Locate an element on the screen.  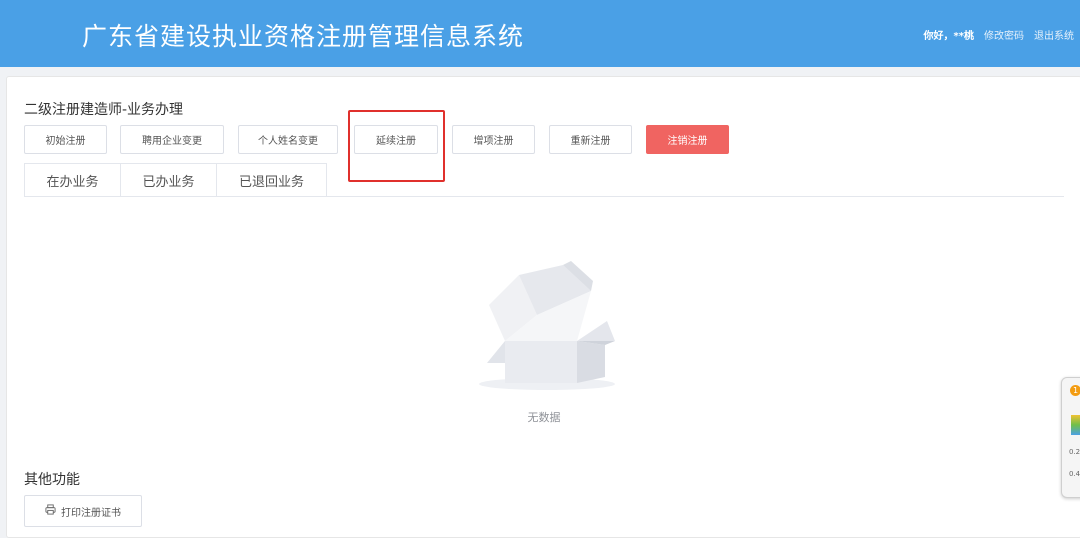
widget-value-1: 0.2 is located at coordinates (1074, 452).